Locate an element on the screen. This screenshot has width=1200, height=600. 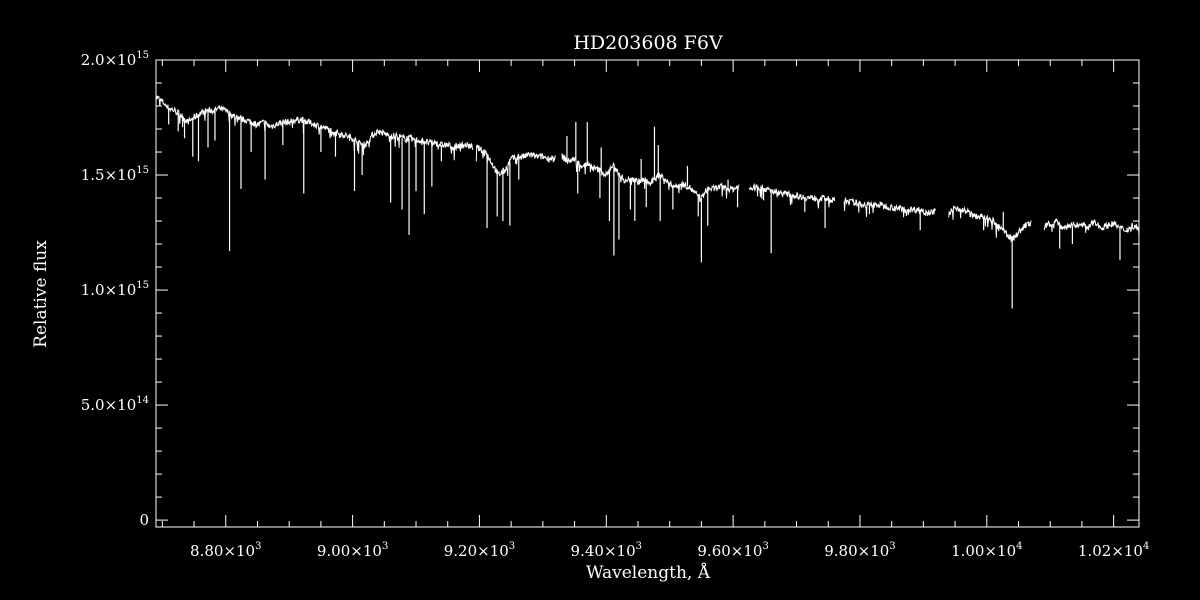
x-tick-label: 9.00×103 is located at coordinates (352, 550).